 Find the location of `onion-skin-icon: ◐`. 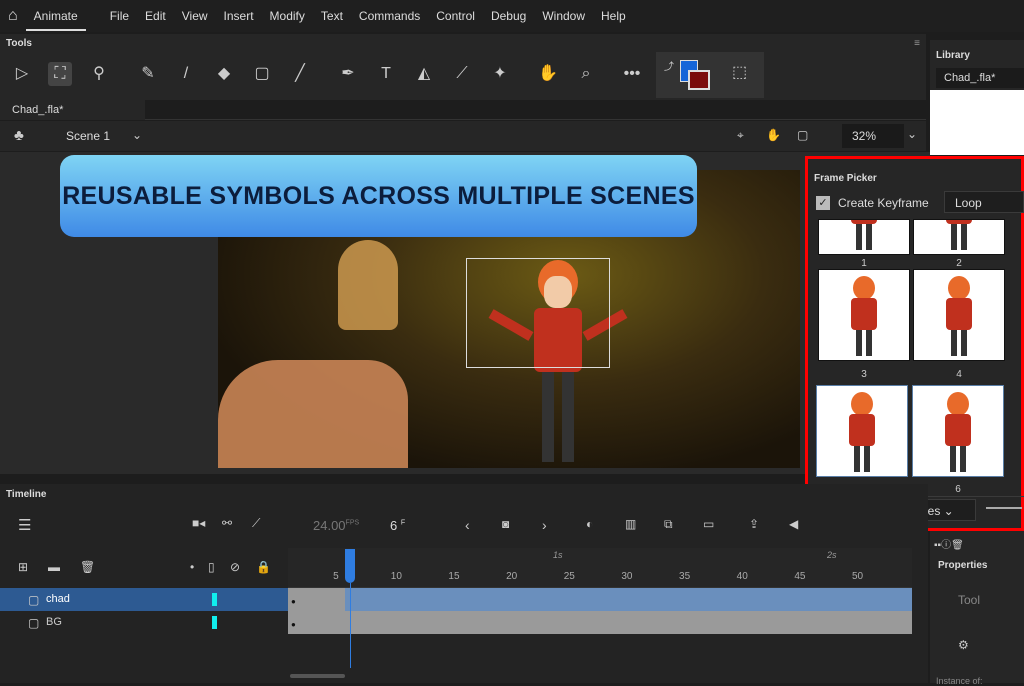

onion-skin-icon: ◐ is located at coordinates (589, 524).